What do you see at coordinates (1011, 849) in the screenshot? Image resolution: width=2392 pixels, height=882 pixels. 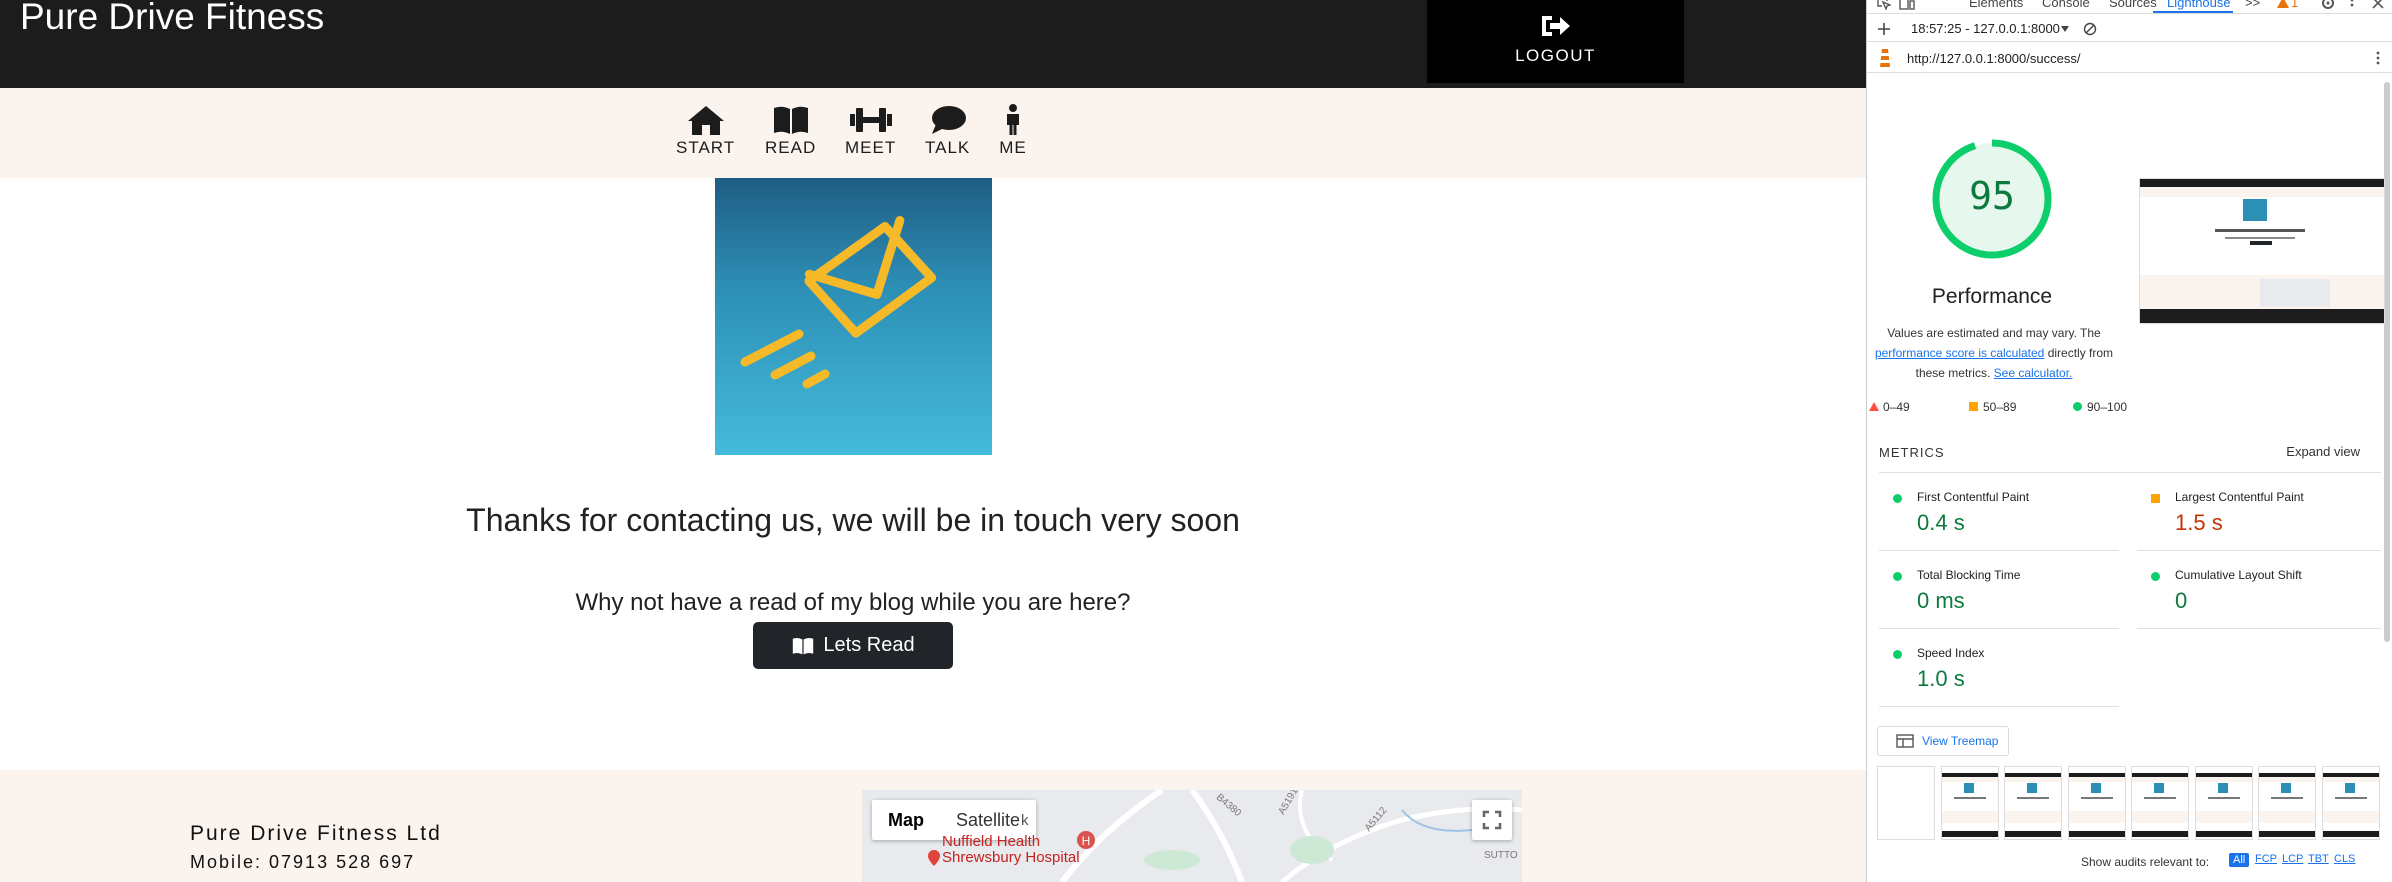 I see `map-label-hospital: Nuffield Health Shrewsbury Hospital` at bounding box center [1011, 849].